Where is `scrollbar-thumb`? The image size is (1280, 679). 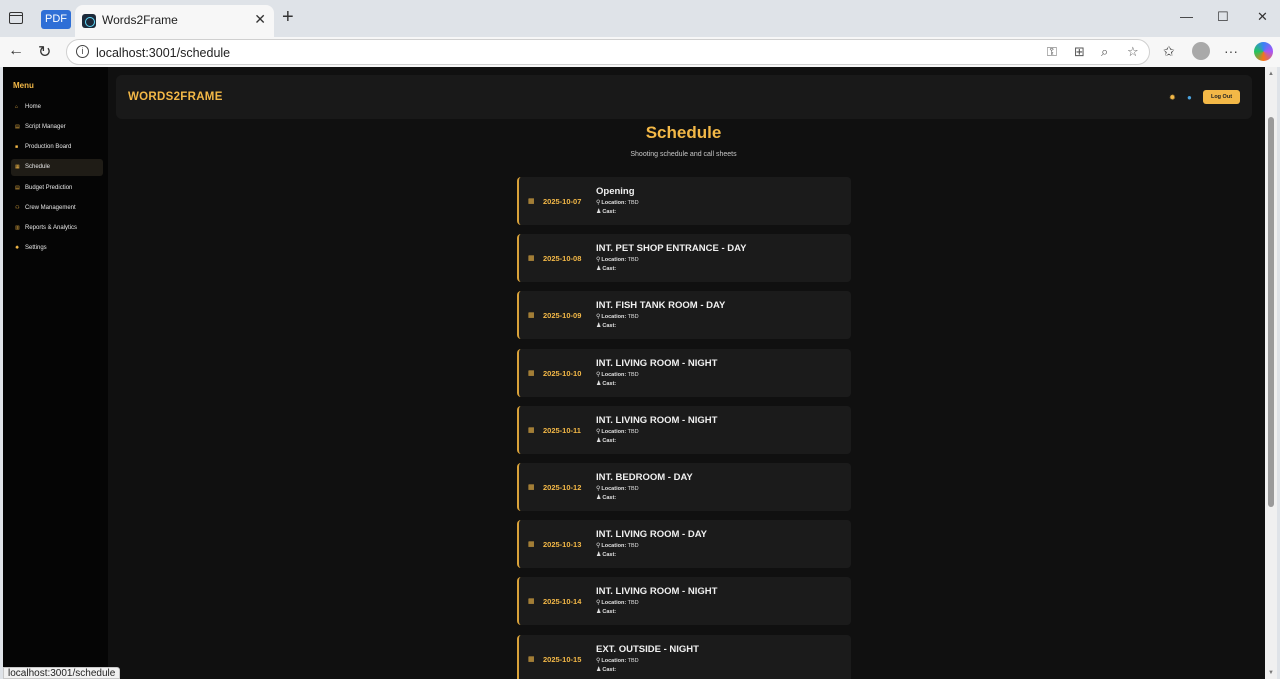
scrollbar-thumb is located at coordinates (1271, 312).